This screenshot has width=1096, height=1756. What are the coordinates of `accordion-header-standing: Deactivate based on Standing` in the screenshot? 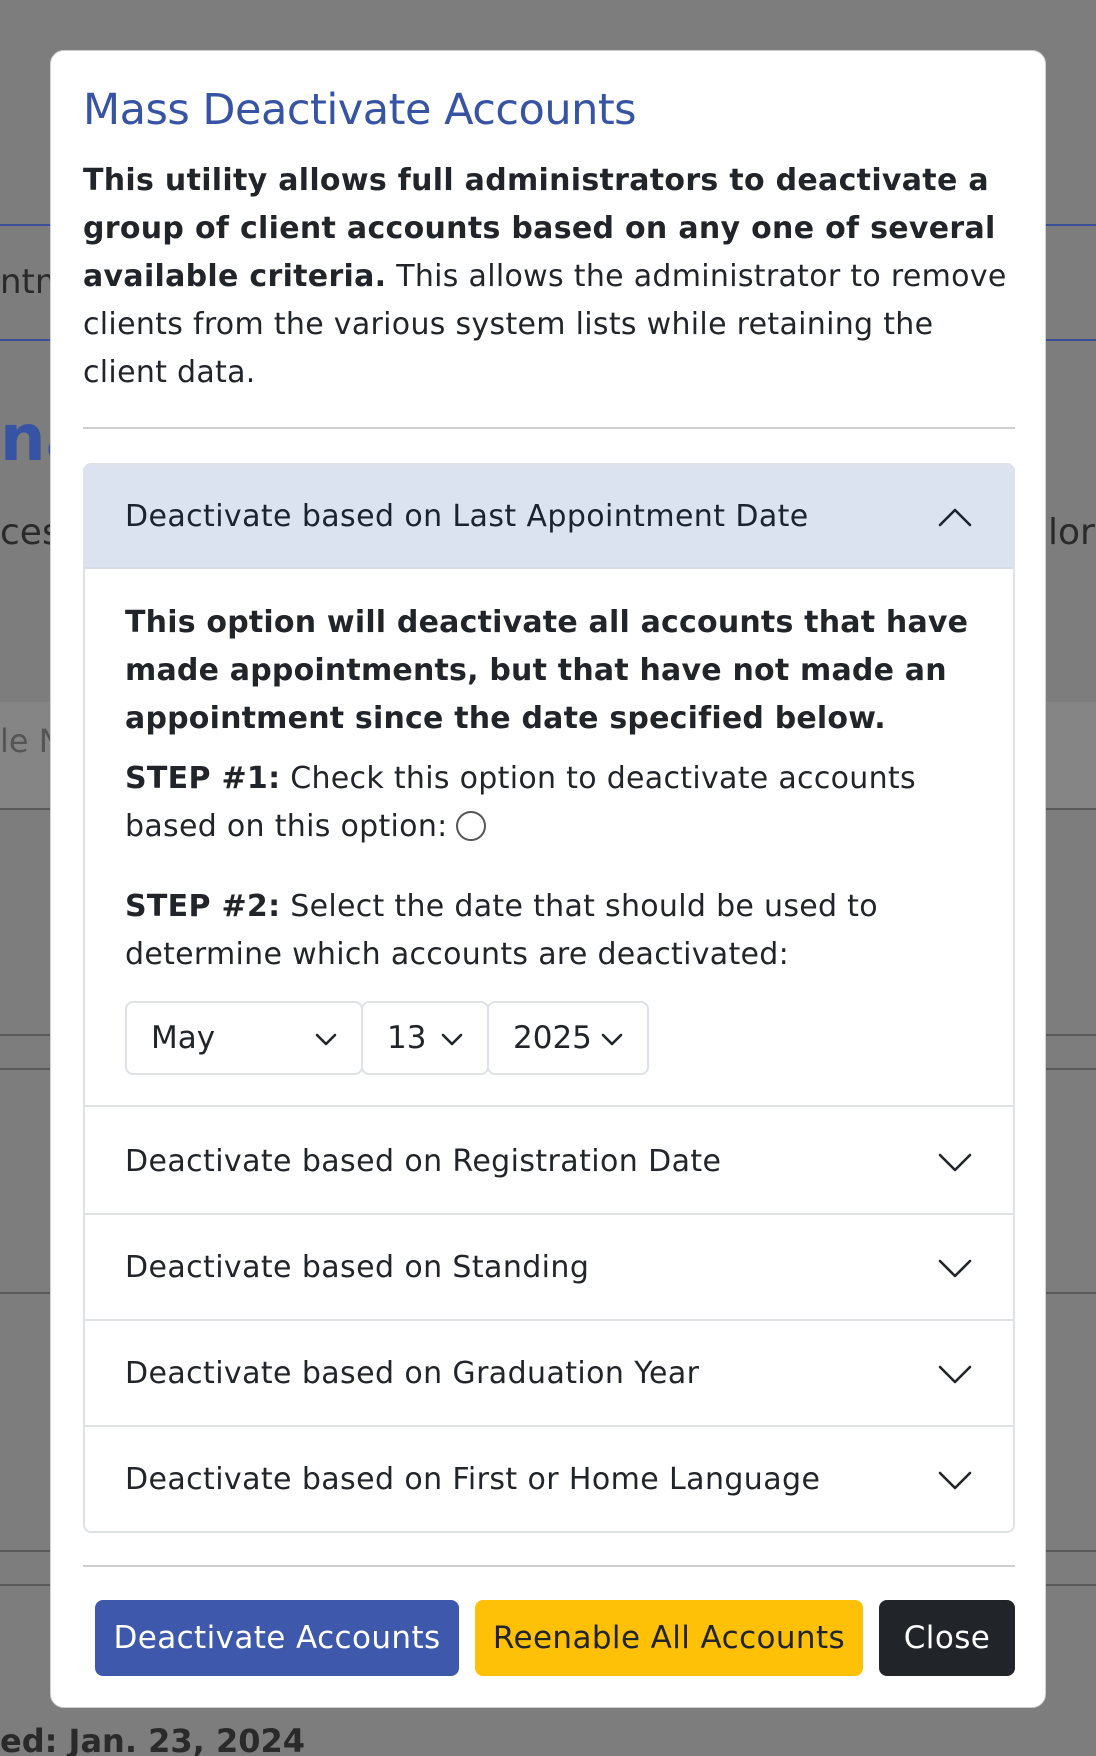 It's located at (549, 1268).